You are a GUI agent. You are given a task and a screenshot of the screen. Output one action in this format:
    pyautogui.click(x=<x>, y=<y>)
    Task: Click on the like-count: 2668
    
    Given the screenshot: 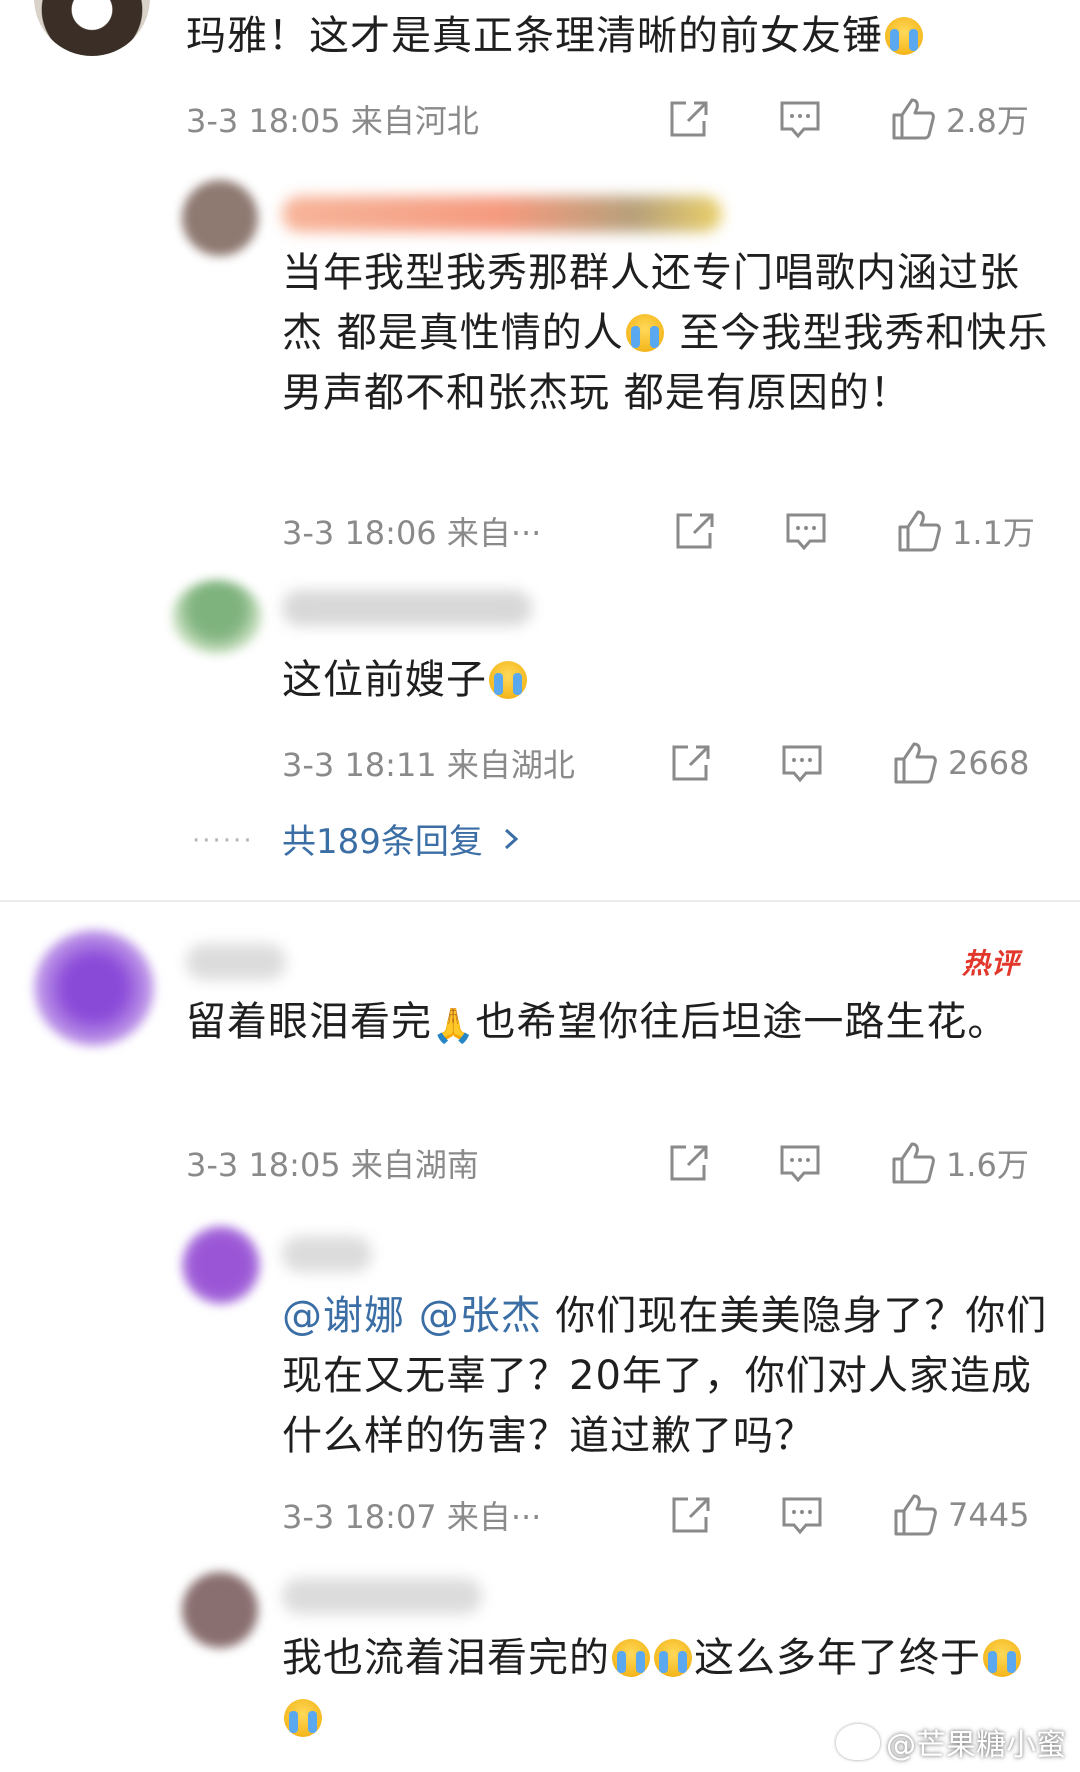 What is the action you would take?
    pyautogui.click(x=989, y=763)
    